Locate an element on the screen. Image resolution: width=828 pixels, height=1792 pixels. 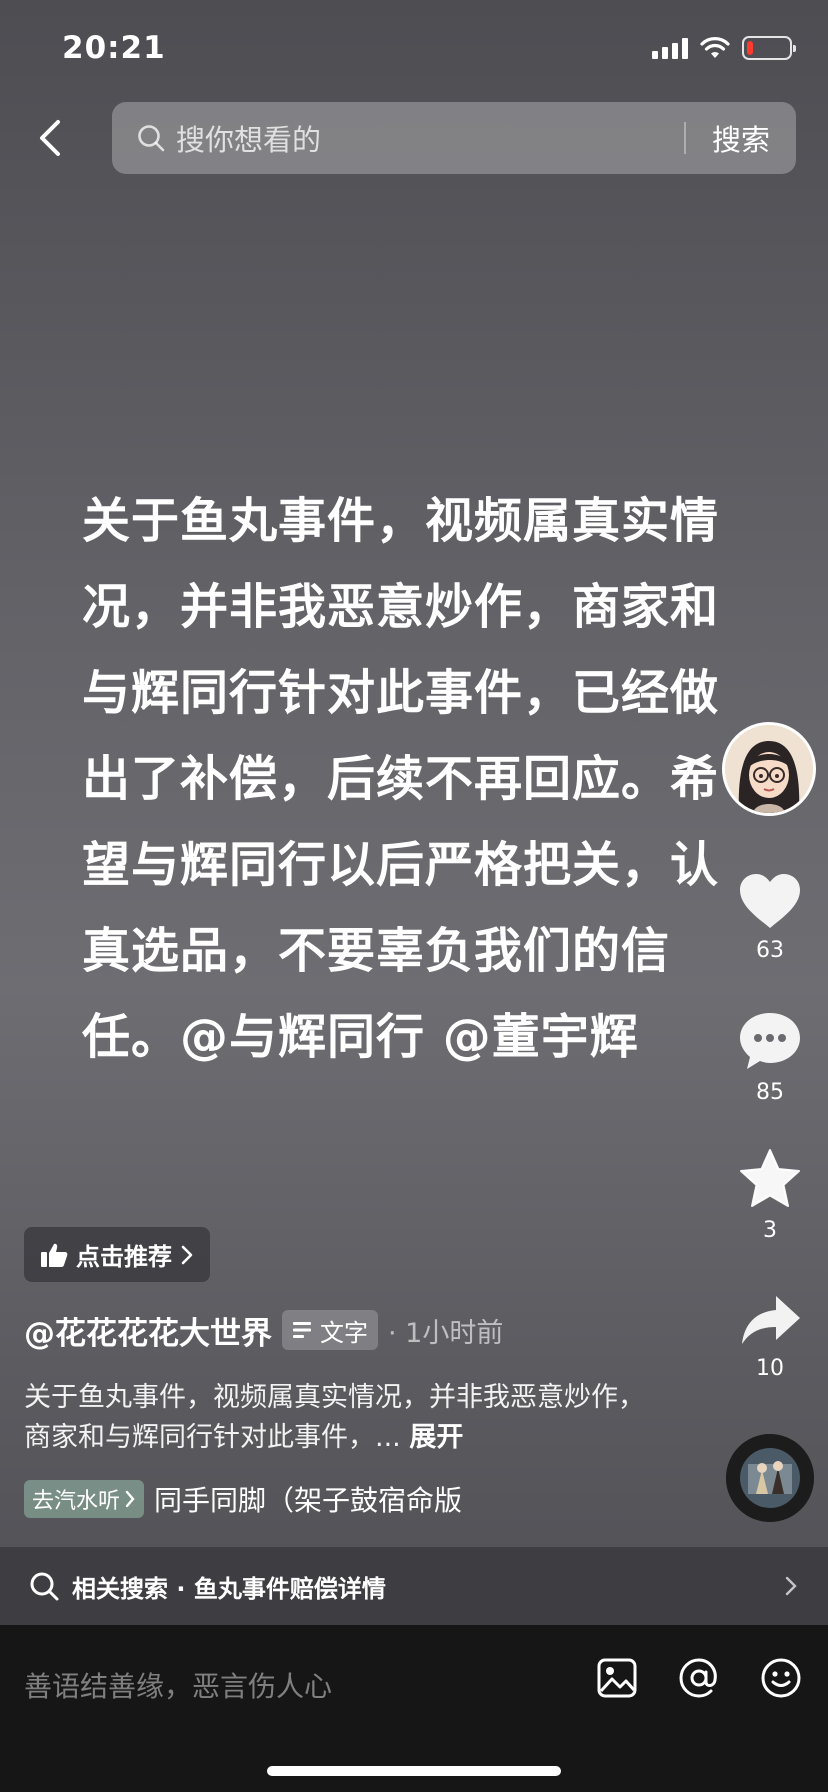
comment-icon is located at coordinates (770, 1041).